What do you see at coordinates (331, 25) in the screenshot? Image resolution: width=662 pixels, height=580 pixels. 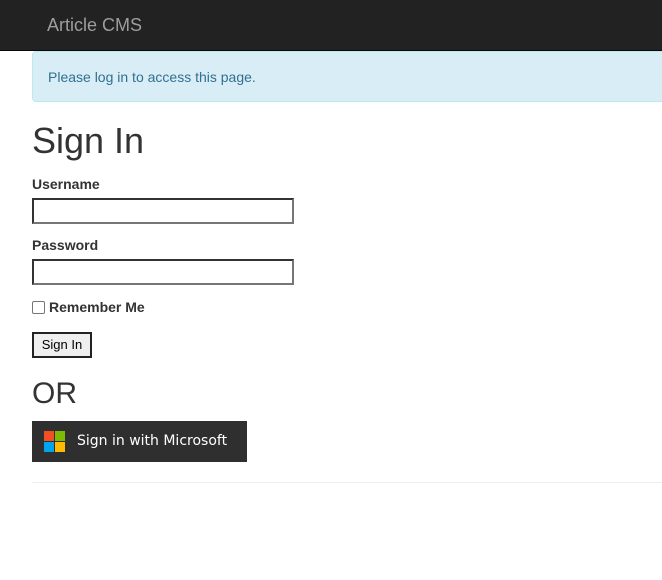 I see `navbar: Article CMS` at bounding box center [331, 25].